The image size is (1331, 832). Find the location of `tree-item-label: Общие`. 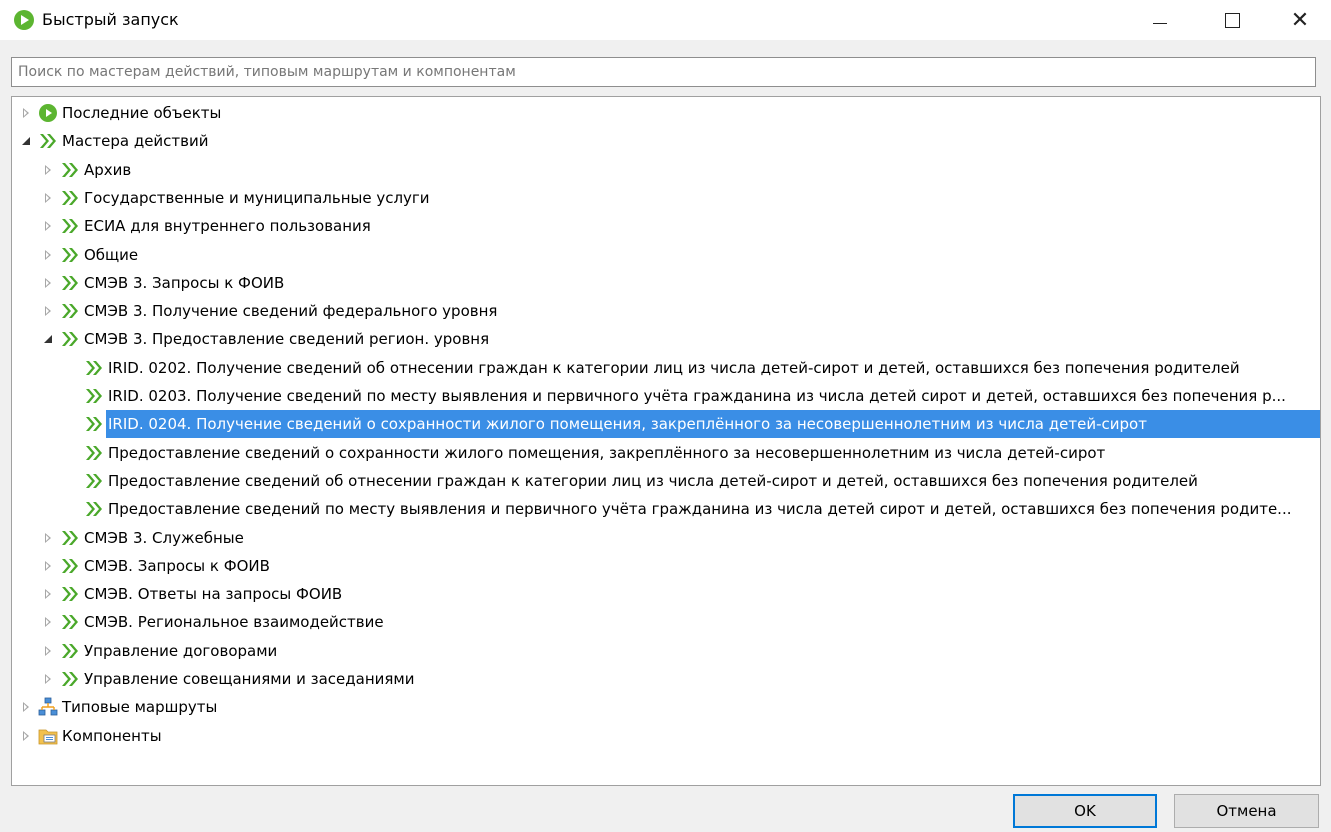

tree-item-label: Общие is located at coordinates (111, 254).